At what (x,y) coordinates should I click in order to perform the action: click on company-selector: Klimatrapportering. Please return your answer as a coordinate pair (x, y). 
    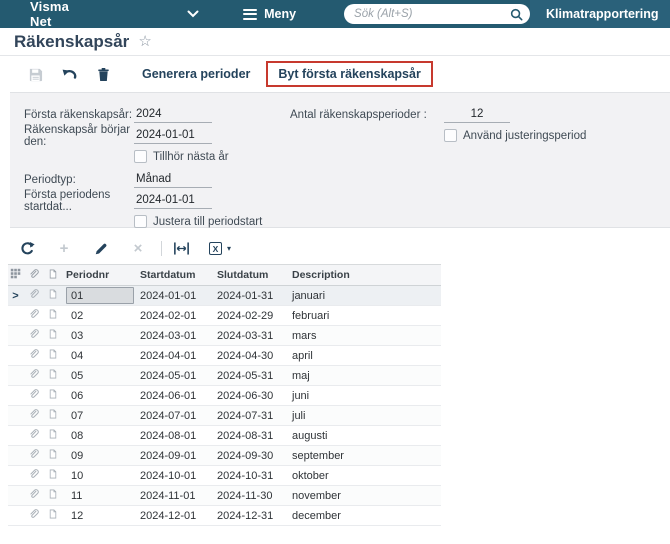
    Looking at the image, I should click on (600, 14).